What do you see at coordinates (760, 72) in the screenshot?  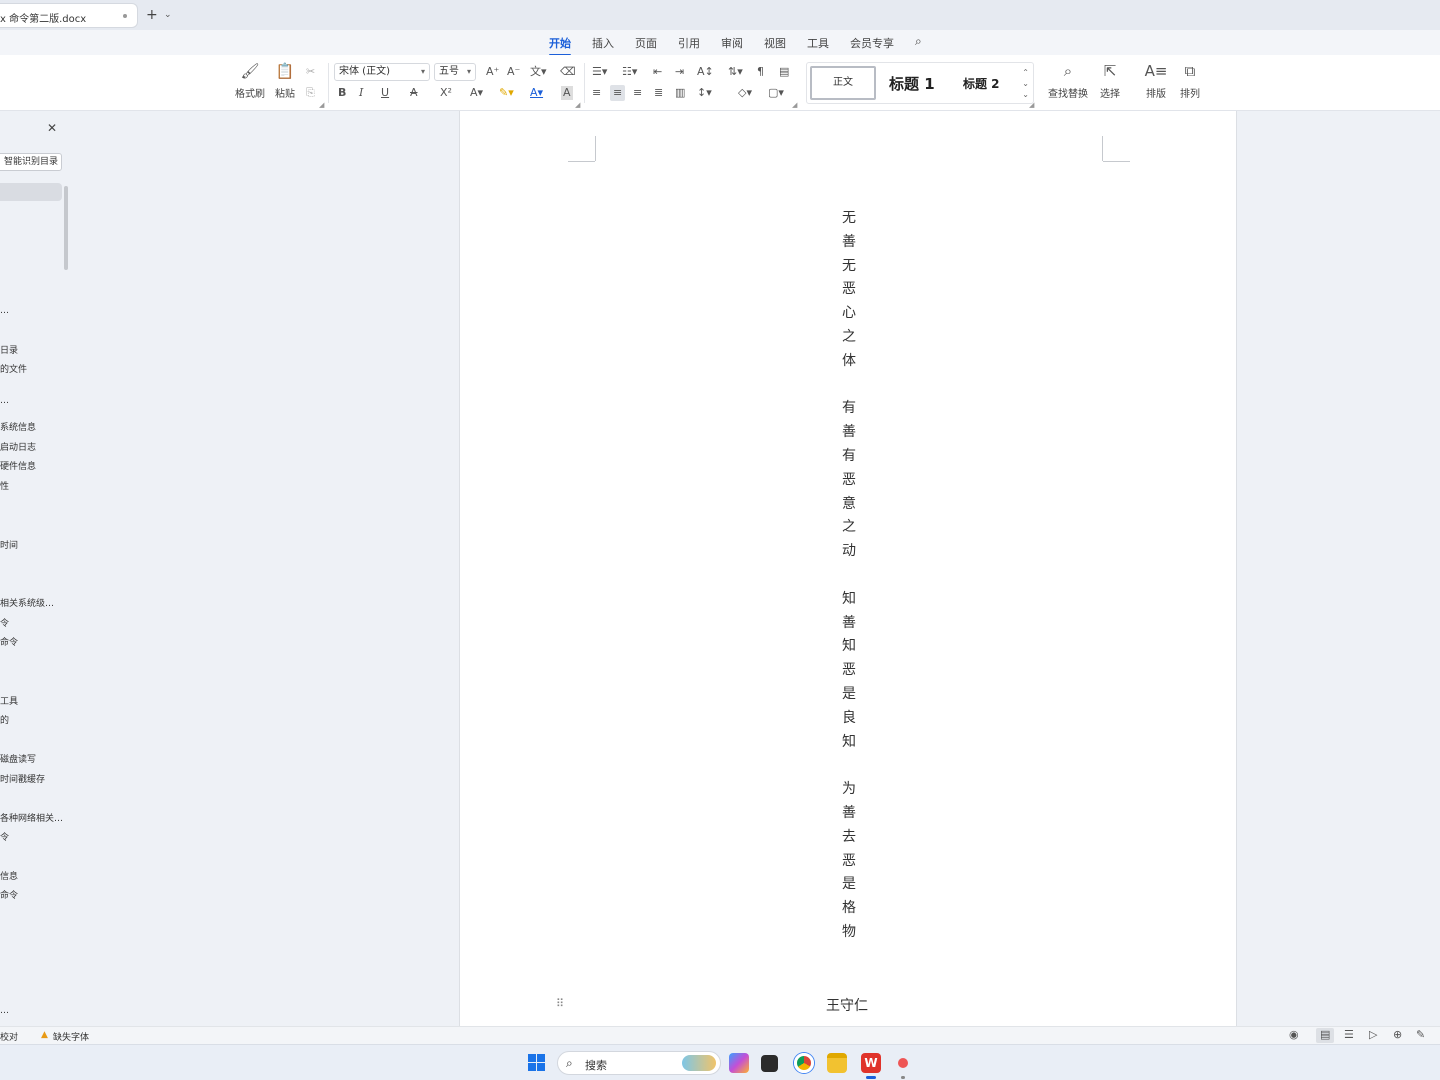 I see `paragraph-mark-icon: ¶` at bounding box center [760, 72].